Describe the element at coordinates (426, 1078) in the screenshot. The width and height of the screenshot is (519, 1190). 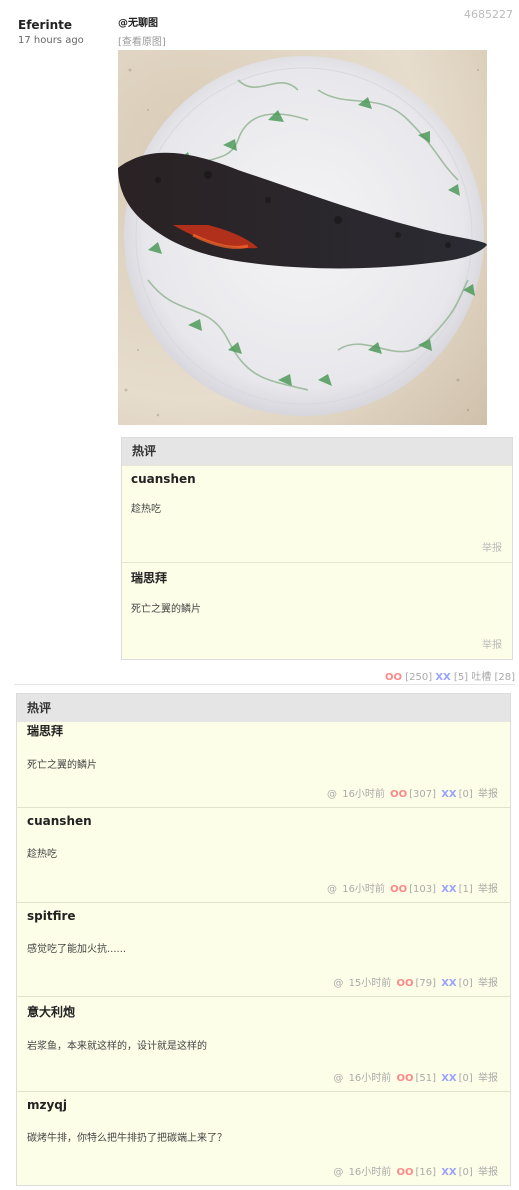
I see `oo-count: [51]` at that location.